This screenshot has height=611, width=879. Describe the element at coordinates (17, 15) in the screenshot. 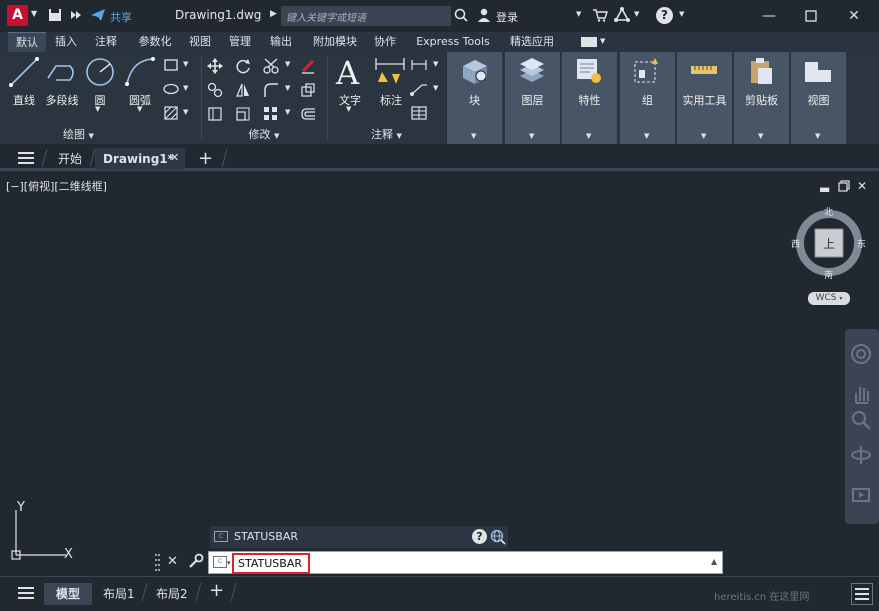

I see `autocad-logo: A` at that location.